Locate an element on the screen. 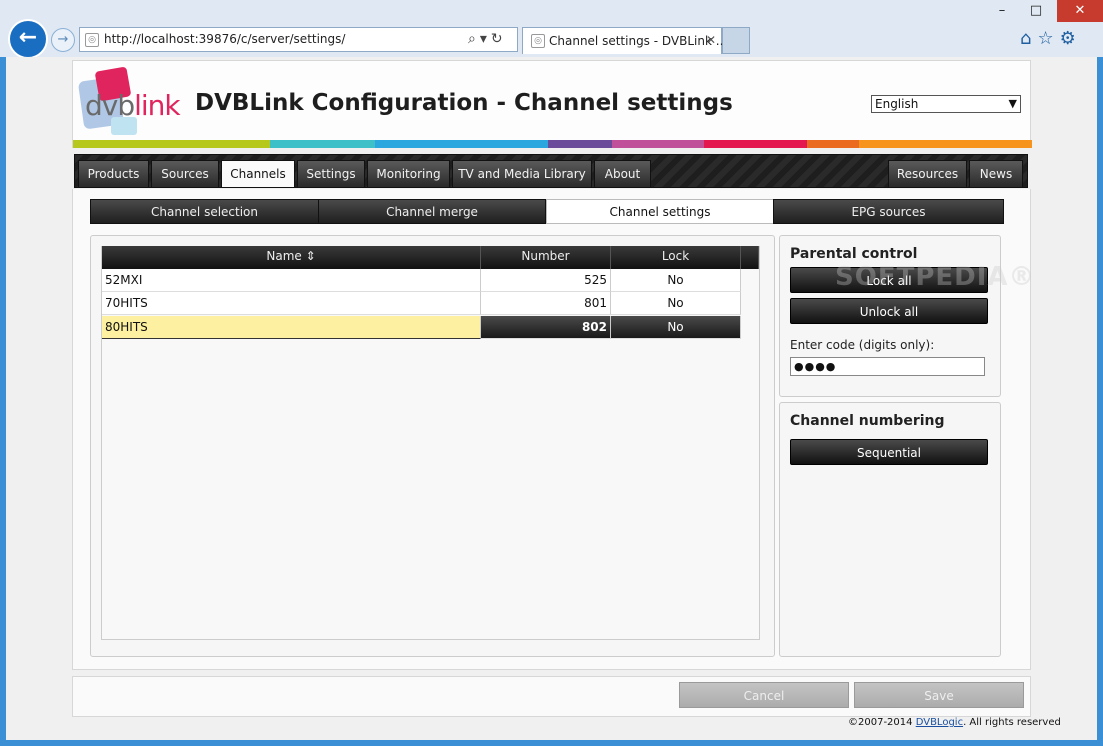  unlock-all-button: Unlock all is located at coordinates (889, 311).